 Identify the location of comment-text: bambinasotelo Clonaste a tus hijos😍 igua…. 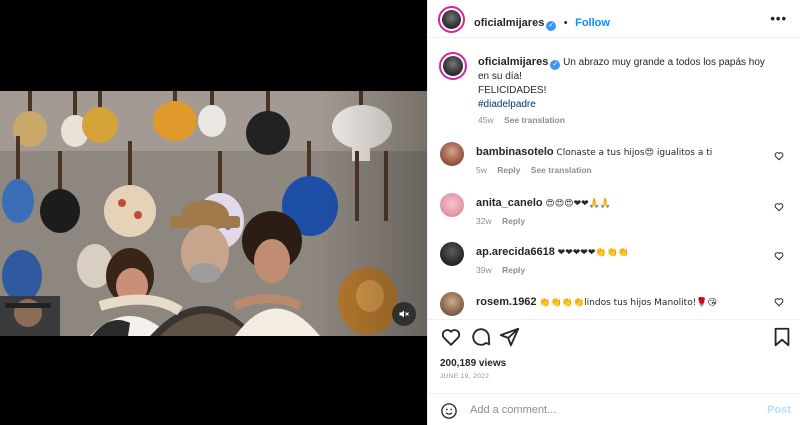
(626, 152).